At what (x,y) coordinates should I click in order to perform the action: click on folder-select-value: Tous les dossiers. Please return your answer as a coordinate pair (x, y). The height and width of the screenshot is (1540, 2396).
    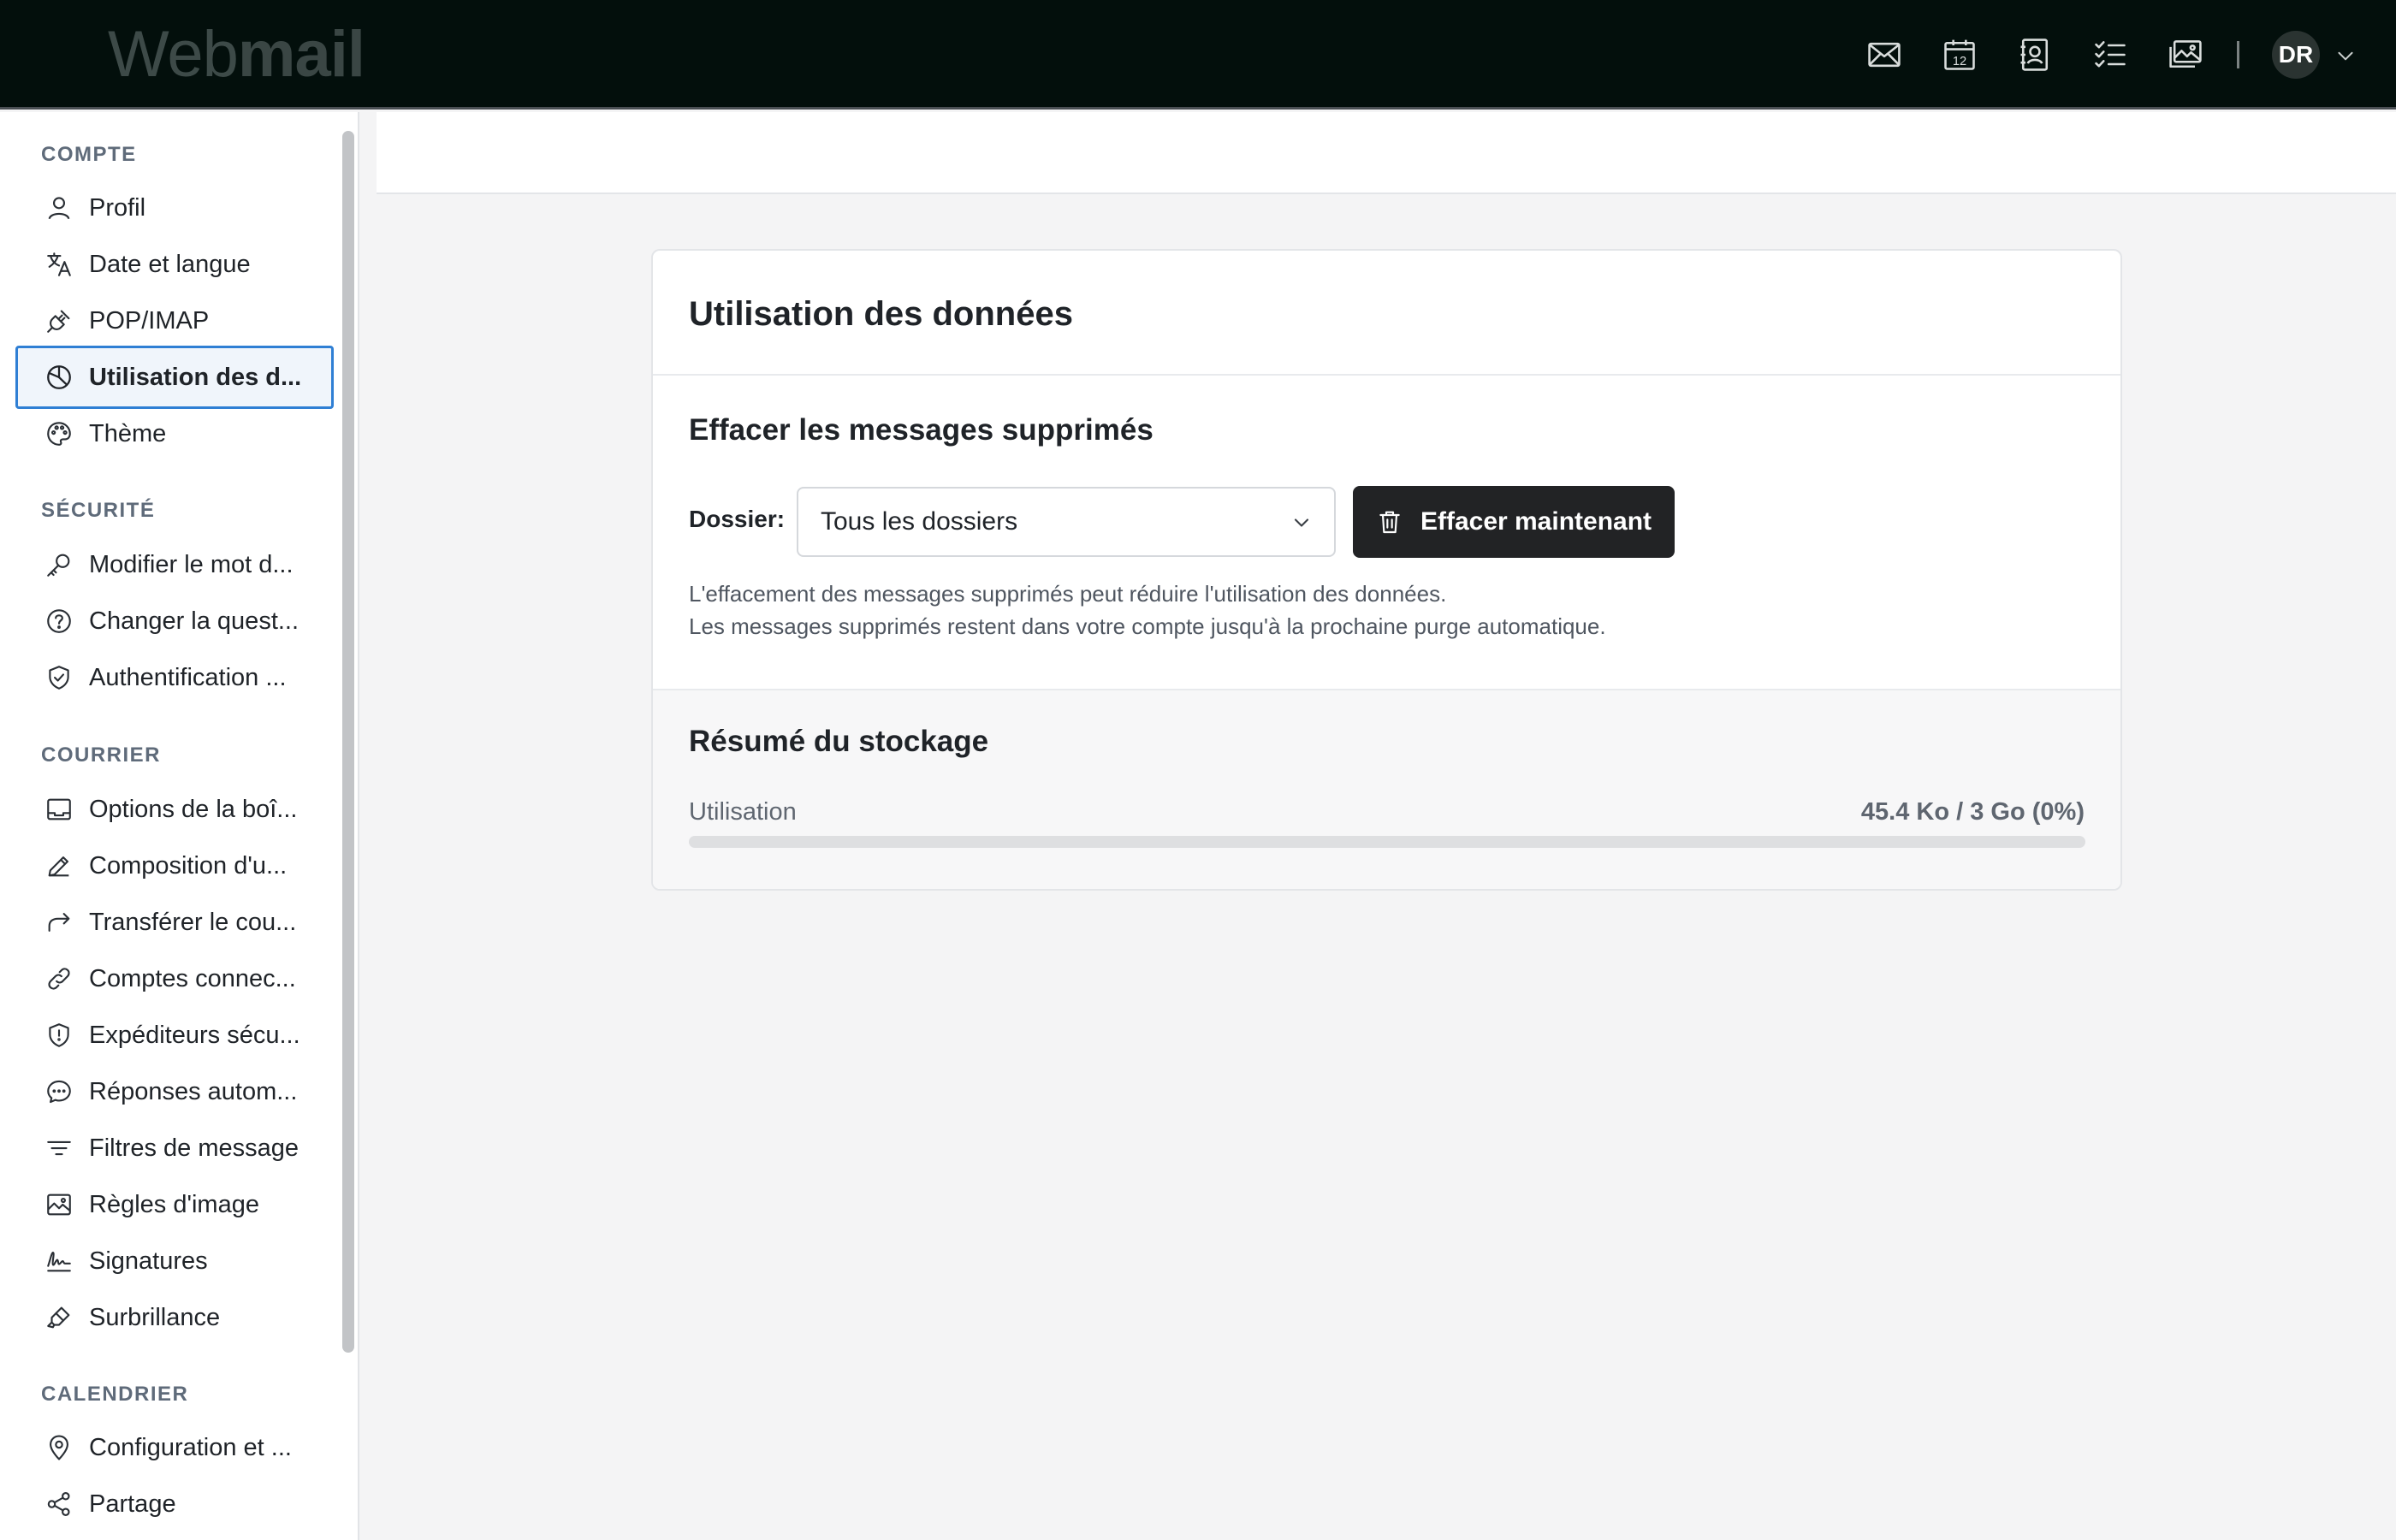
    Looking at the image, I should click on (919, 521).